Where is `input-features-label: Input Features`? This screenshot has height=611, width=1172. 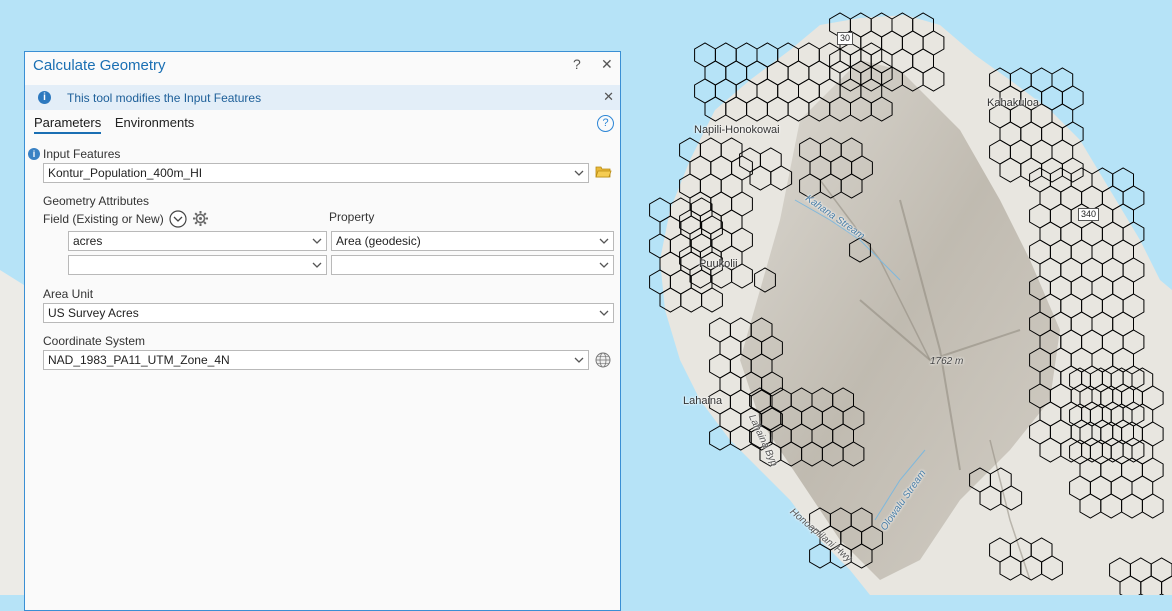 input-features-label: Input Features is located at coordinates (82, 154).